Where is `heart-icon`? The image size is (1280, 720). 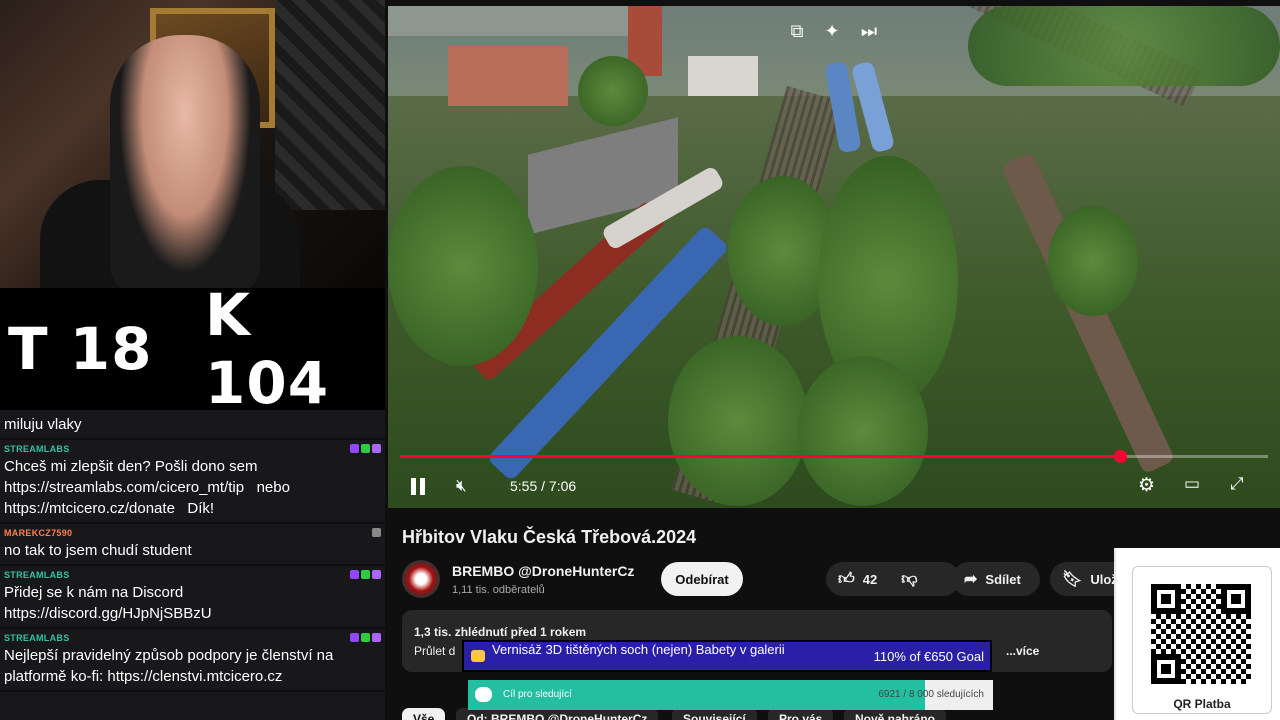 heart-icon is located at coordinates (483, 694).